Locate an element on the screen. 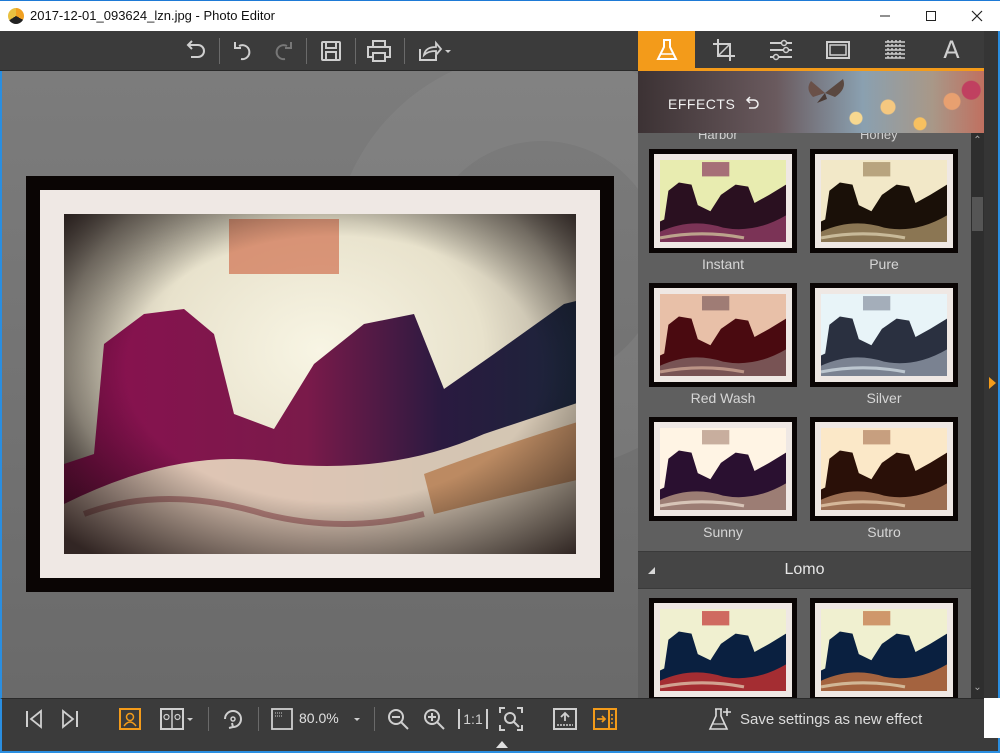 The width and height of the screenshot is (1000, 753). expand-filmstrip-icon is located at coordinates (502, 744).